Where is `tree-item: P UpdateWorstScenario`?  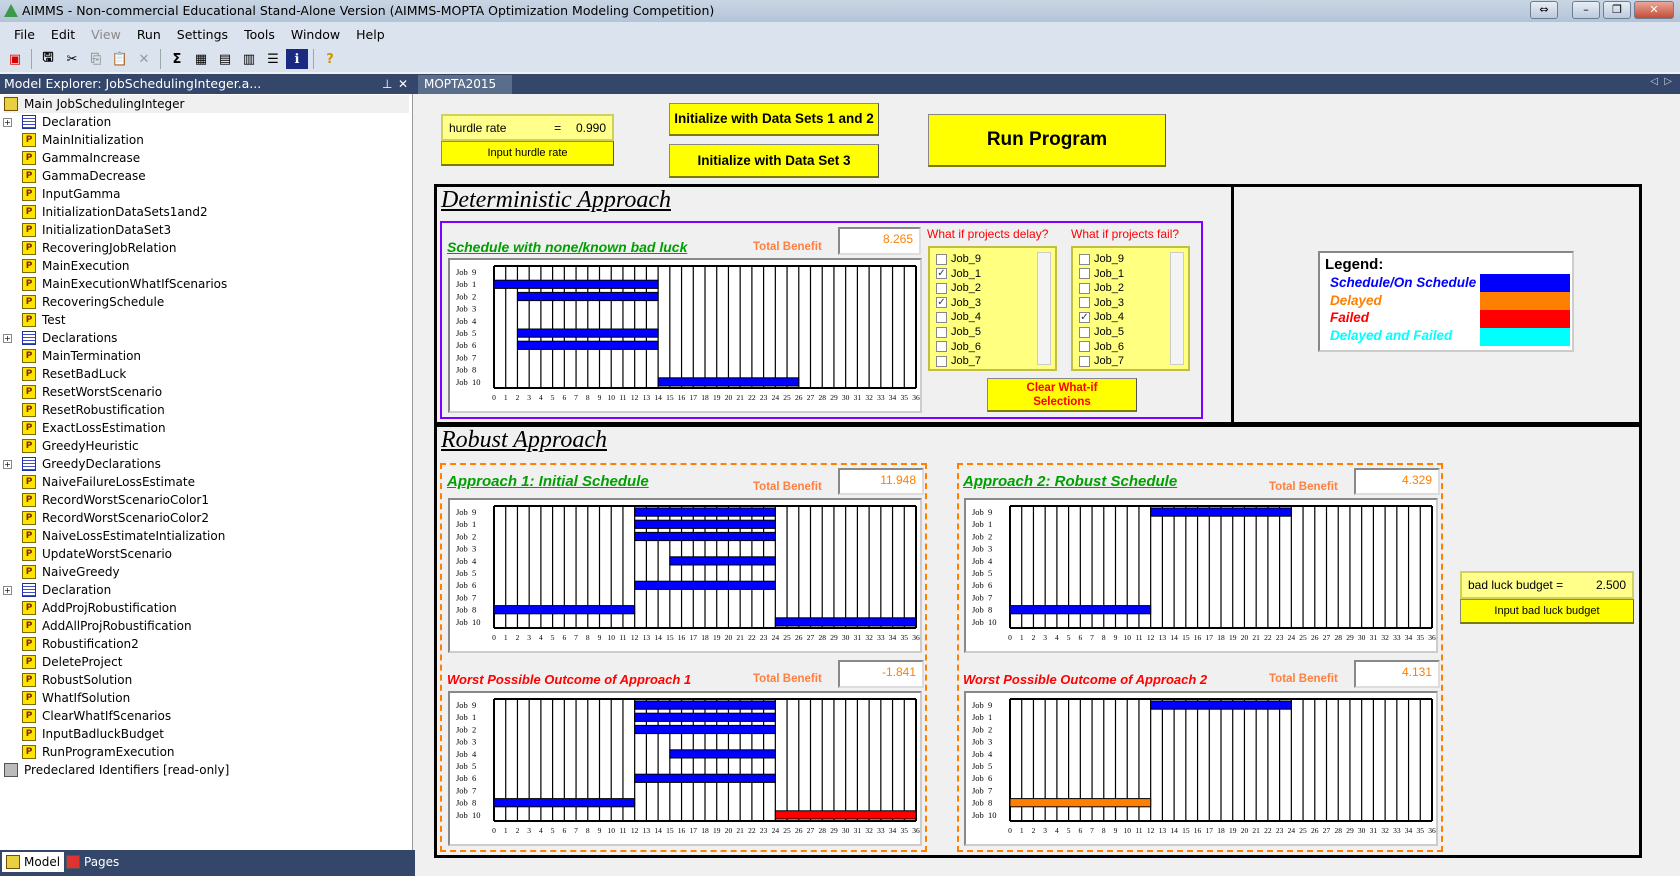
tree-item: P UpdateWorstScenario is located at coordinates (97, 554).